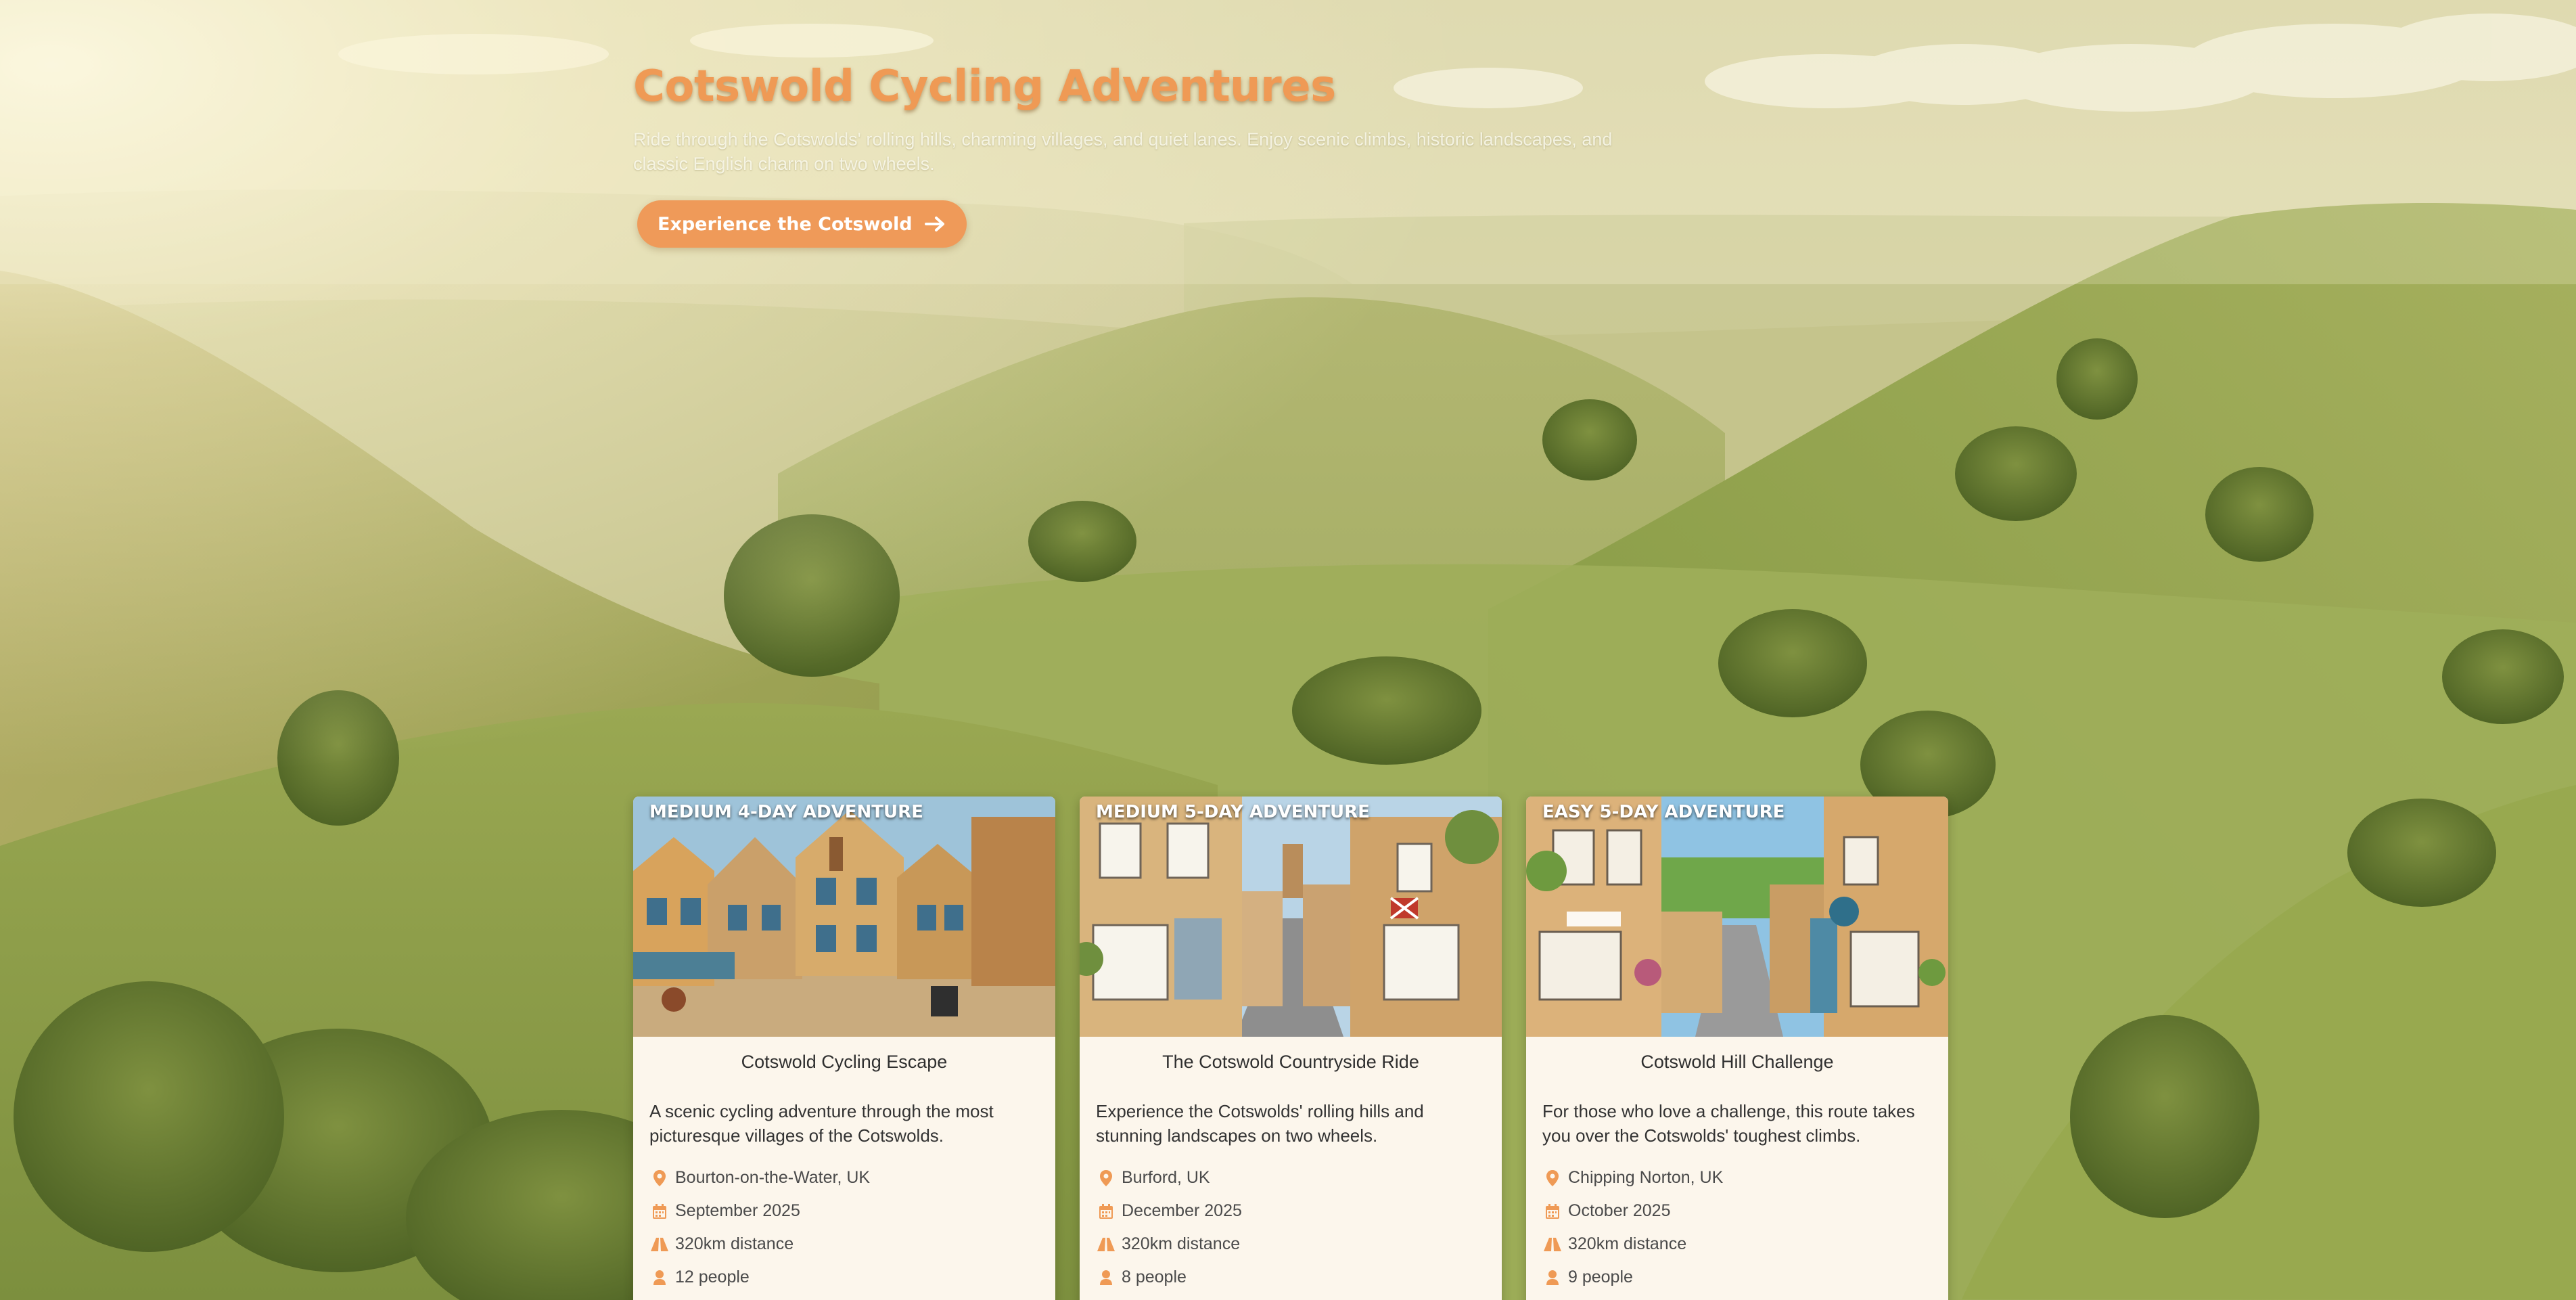 The height and width of the screenshot is (1300, 2576). I want to click on card-image-village: EASY 5-DAY ADVENTURE, so click(1737, 917).